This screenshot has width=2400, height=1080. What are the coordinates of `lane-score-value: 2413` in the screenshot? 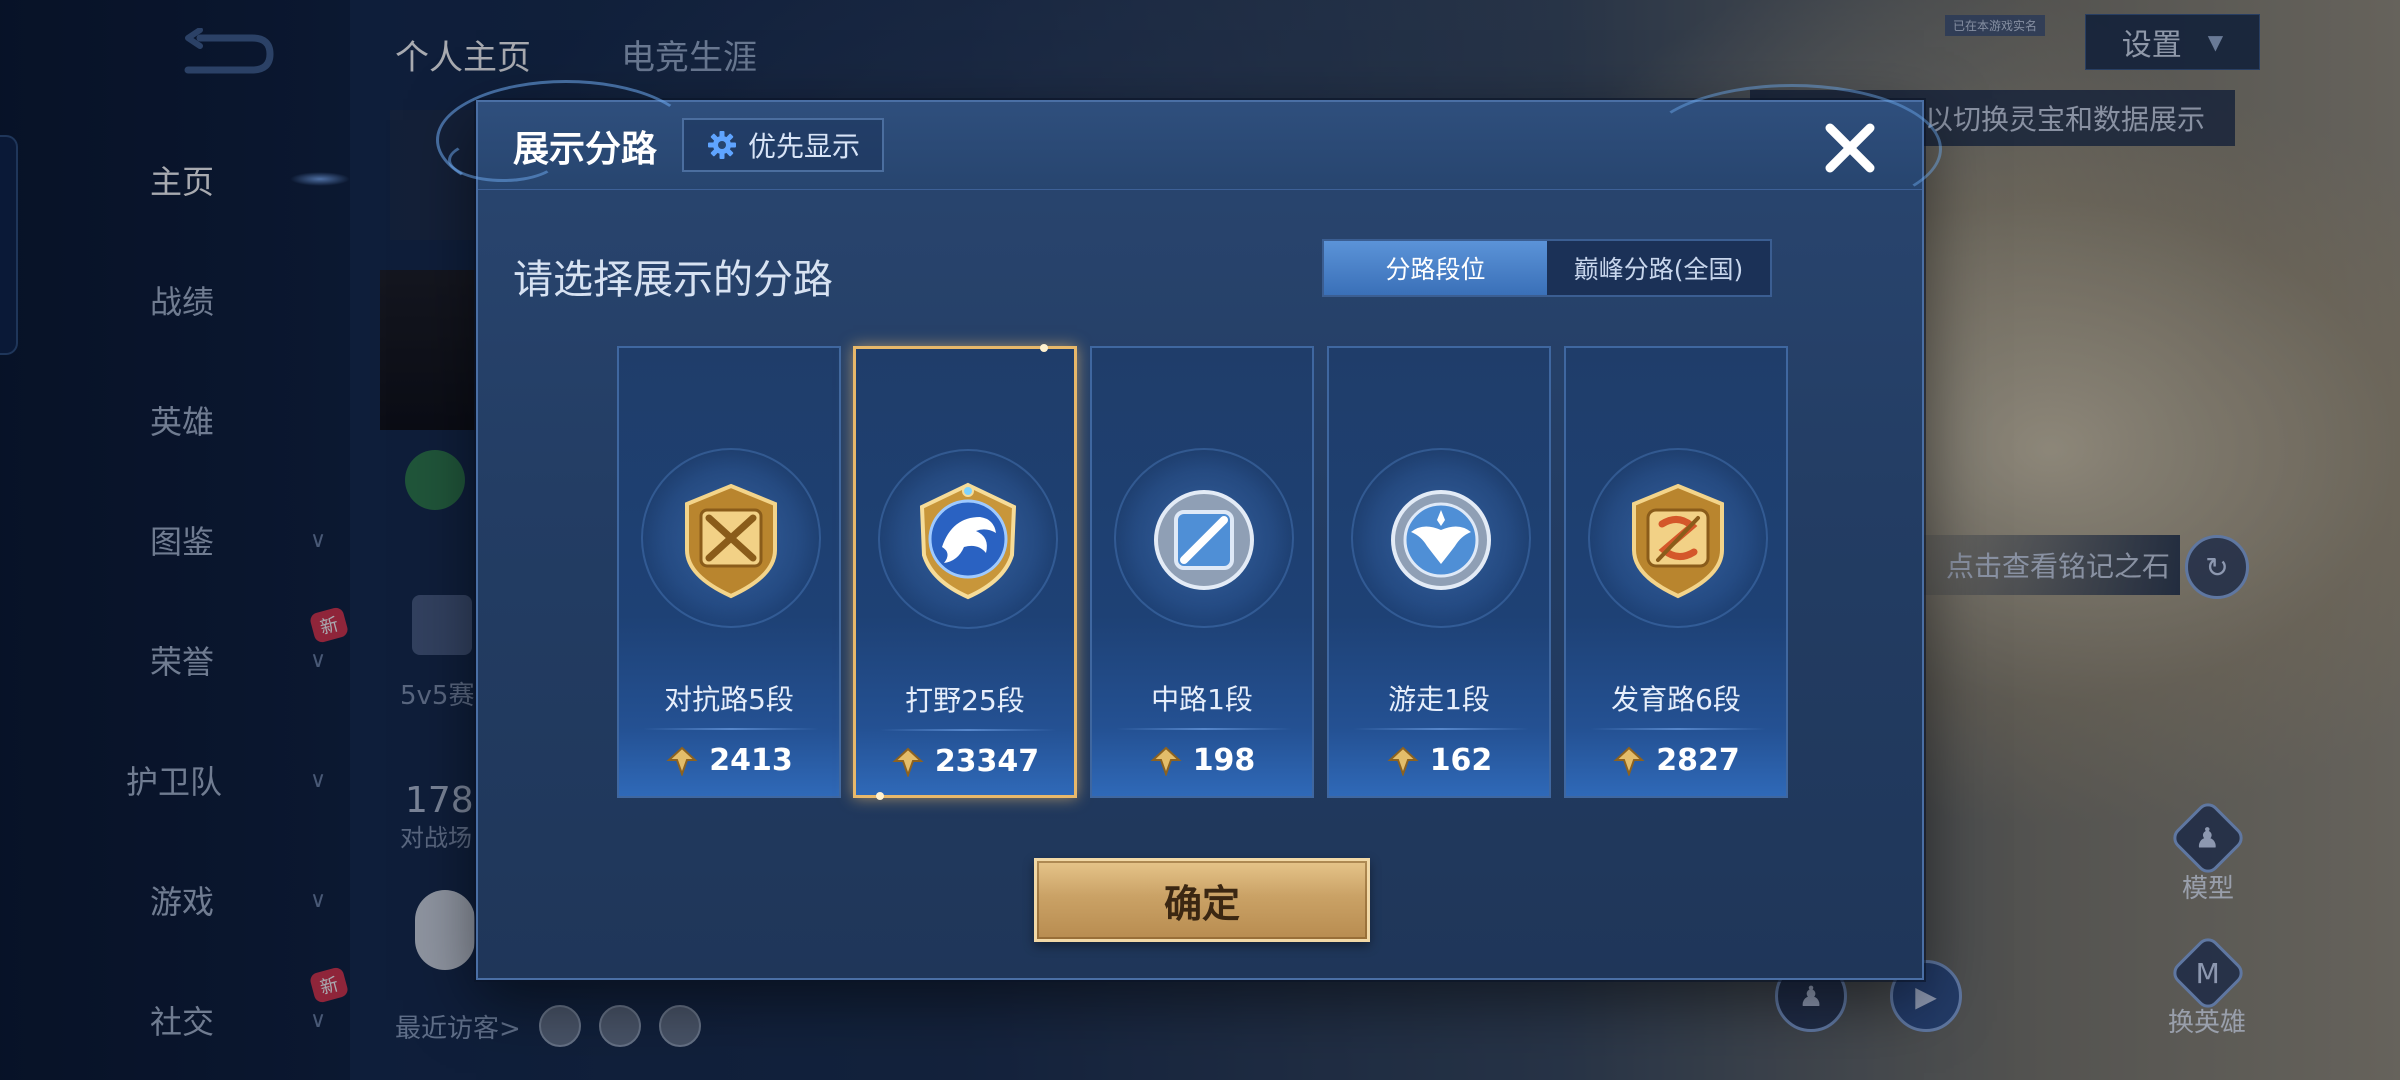 It's located at (751, 760).